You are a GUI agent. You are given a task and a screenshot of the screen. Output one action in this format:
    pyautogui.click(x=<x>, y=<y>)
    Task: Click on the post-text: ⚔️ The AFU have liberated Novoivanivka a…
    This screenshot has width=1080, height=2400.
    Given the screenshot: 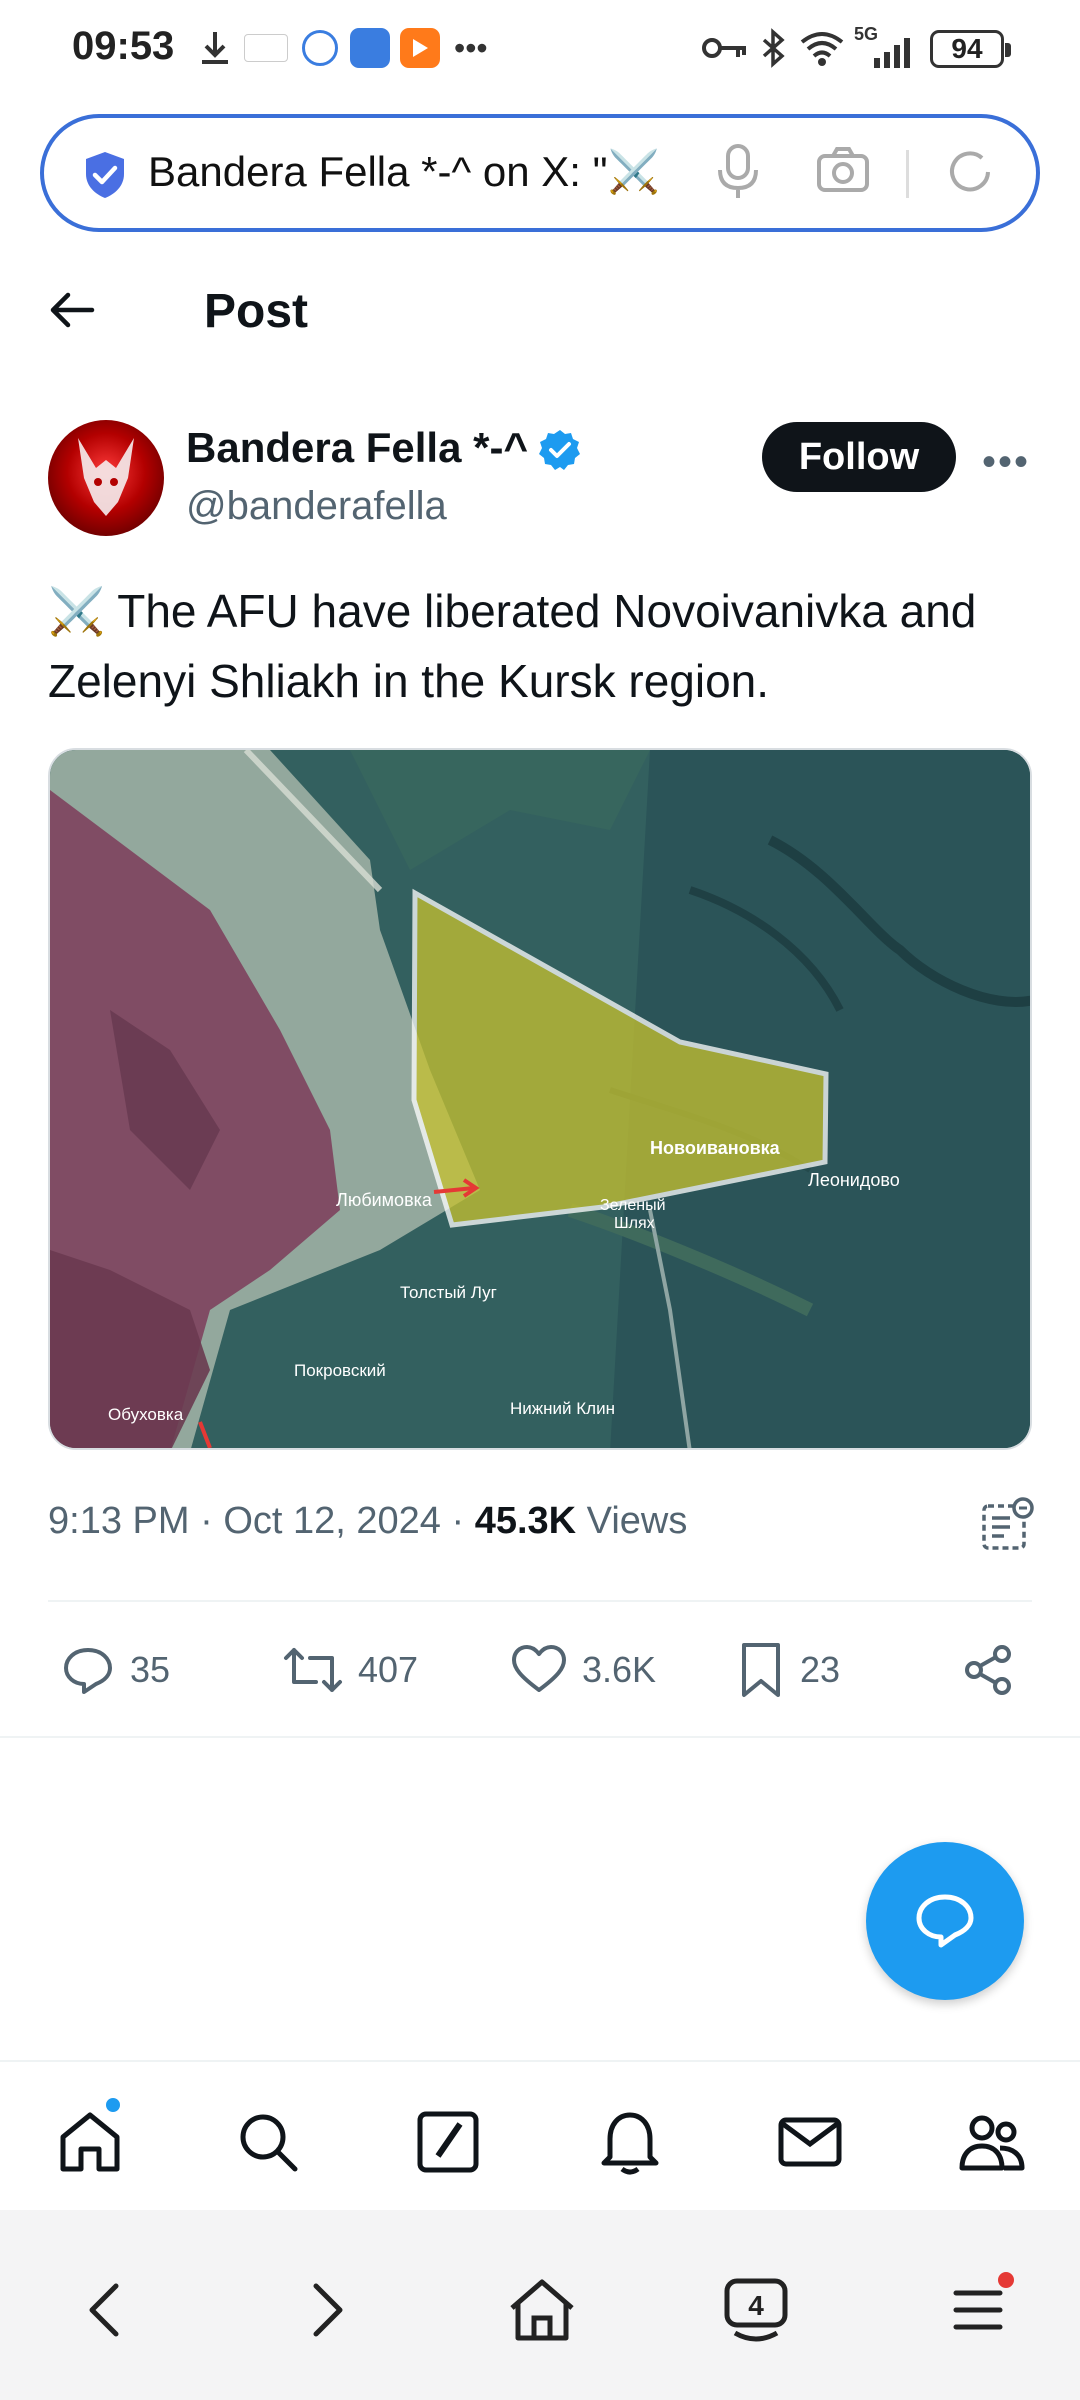 What is the action you would take?
    pyautogui.click(x=543, y=646)
    